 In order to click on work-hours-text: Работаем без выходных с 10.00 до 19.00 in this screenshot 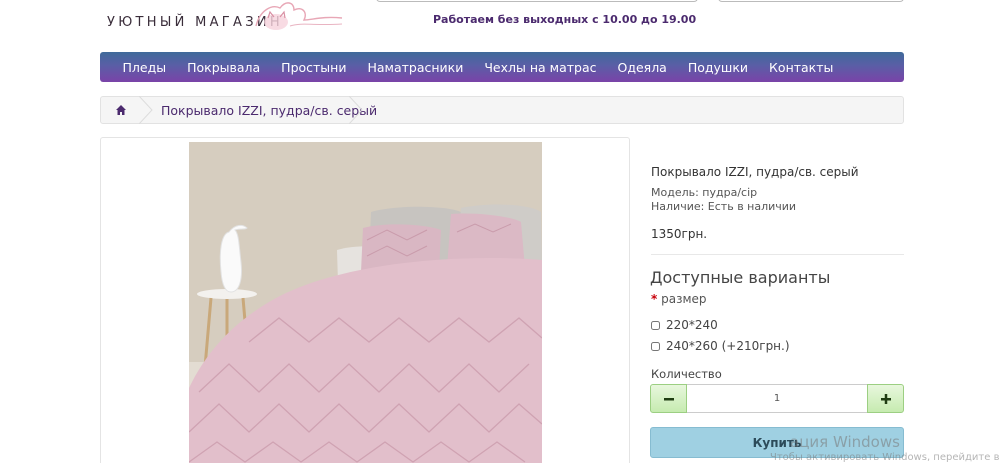, I will do `click(565, 19)`.